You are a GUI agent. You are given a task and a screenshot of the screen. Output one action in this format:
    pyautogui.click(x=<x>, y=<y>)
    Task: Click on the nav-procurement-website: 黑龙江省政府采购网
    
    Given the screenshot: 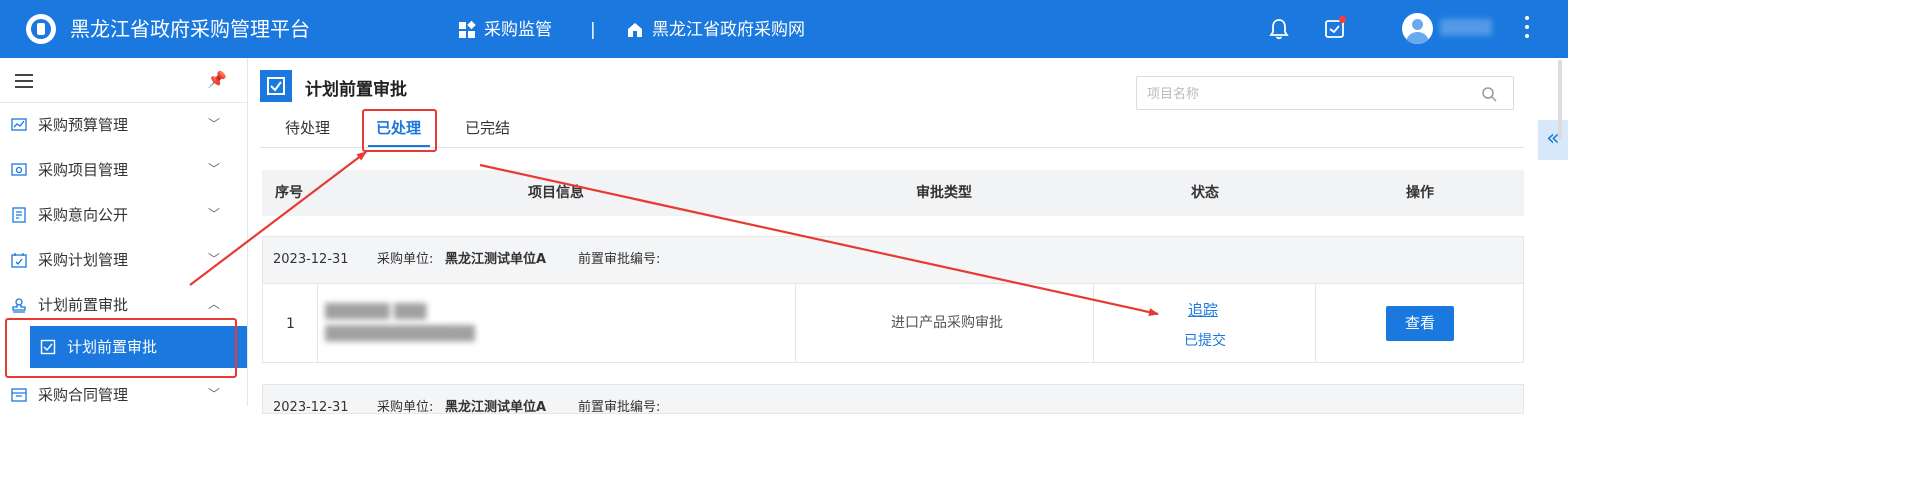 What is the action you would take?
    pyautogui.click(x=715, y=30)
    